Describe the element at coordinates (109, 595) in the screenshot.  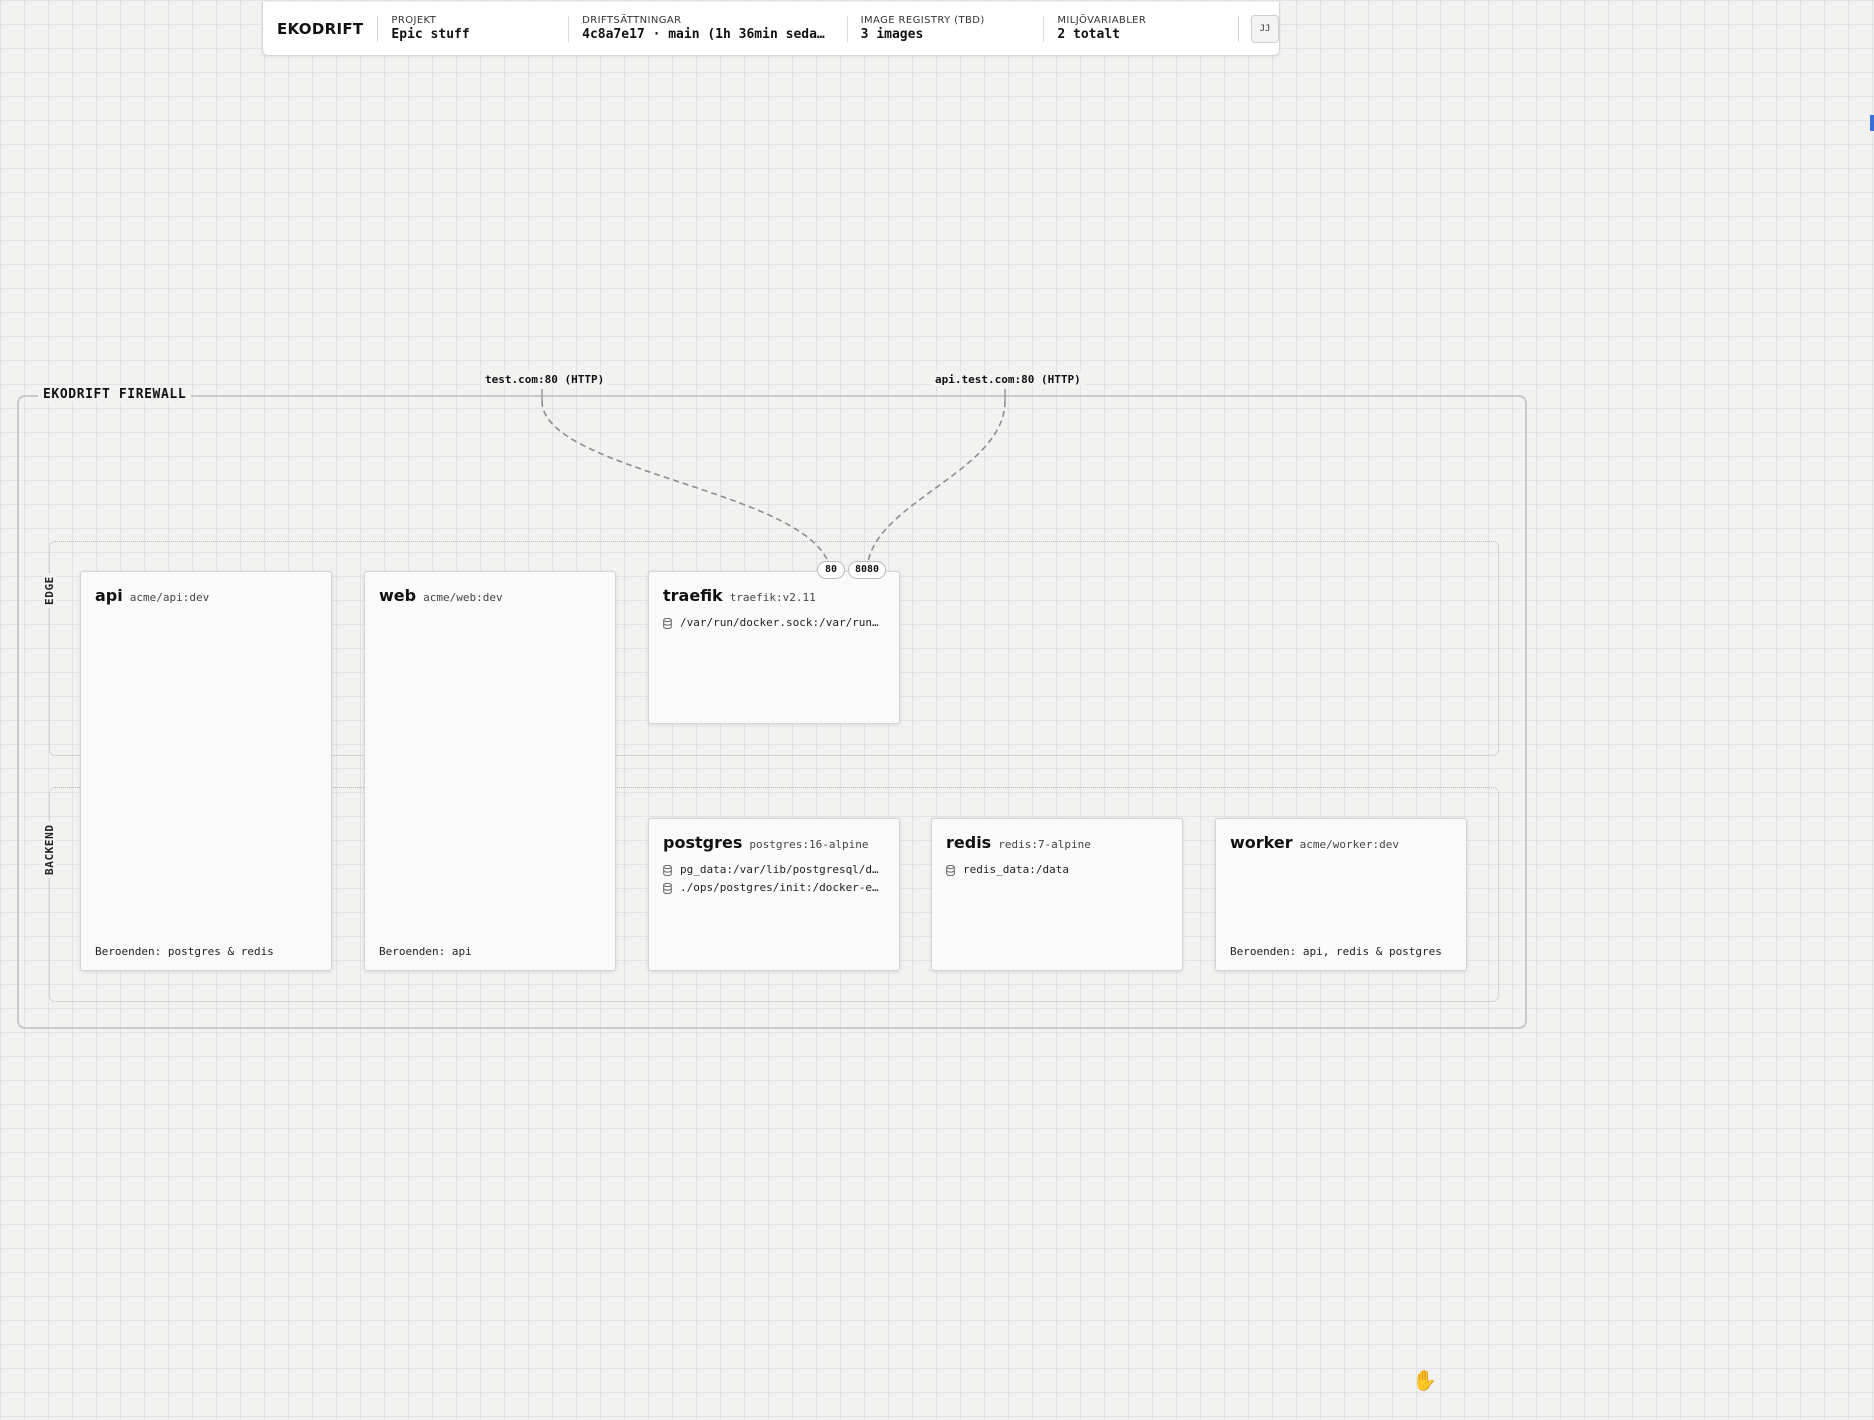
I see `service-name: api` at that location.